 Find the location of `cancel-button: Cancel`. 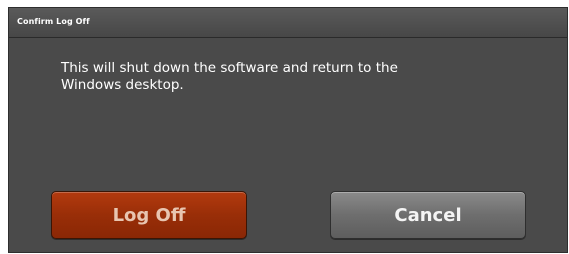

cancel-button: Cancel is located at coordinates (428, 215).